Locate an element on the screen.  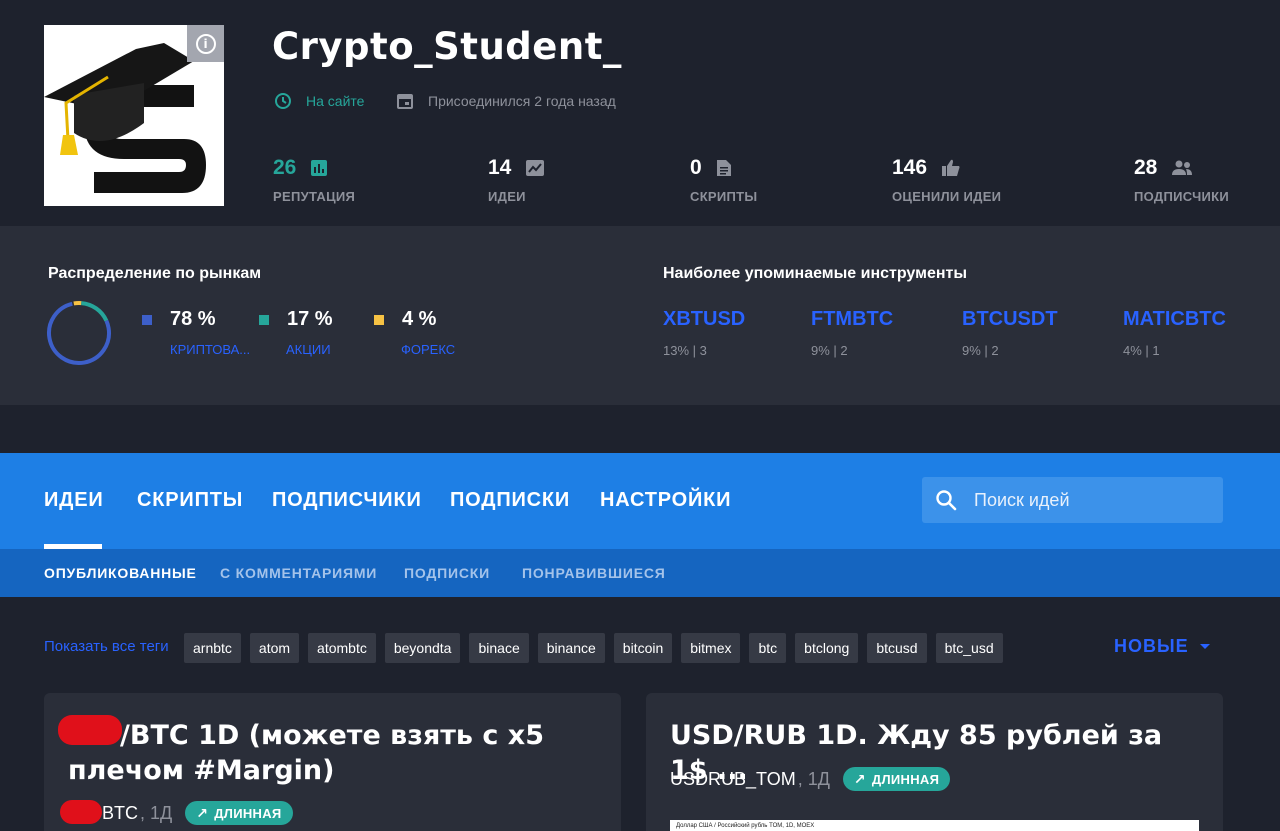
info-icon: i is located at coordinates (205, 43).